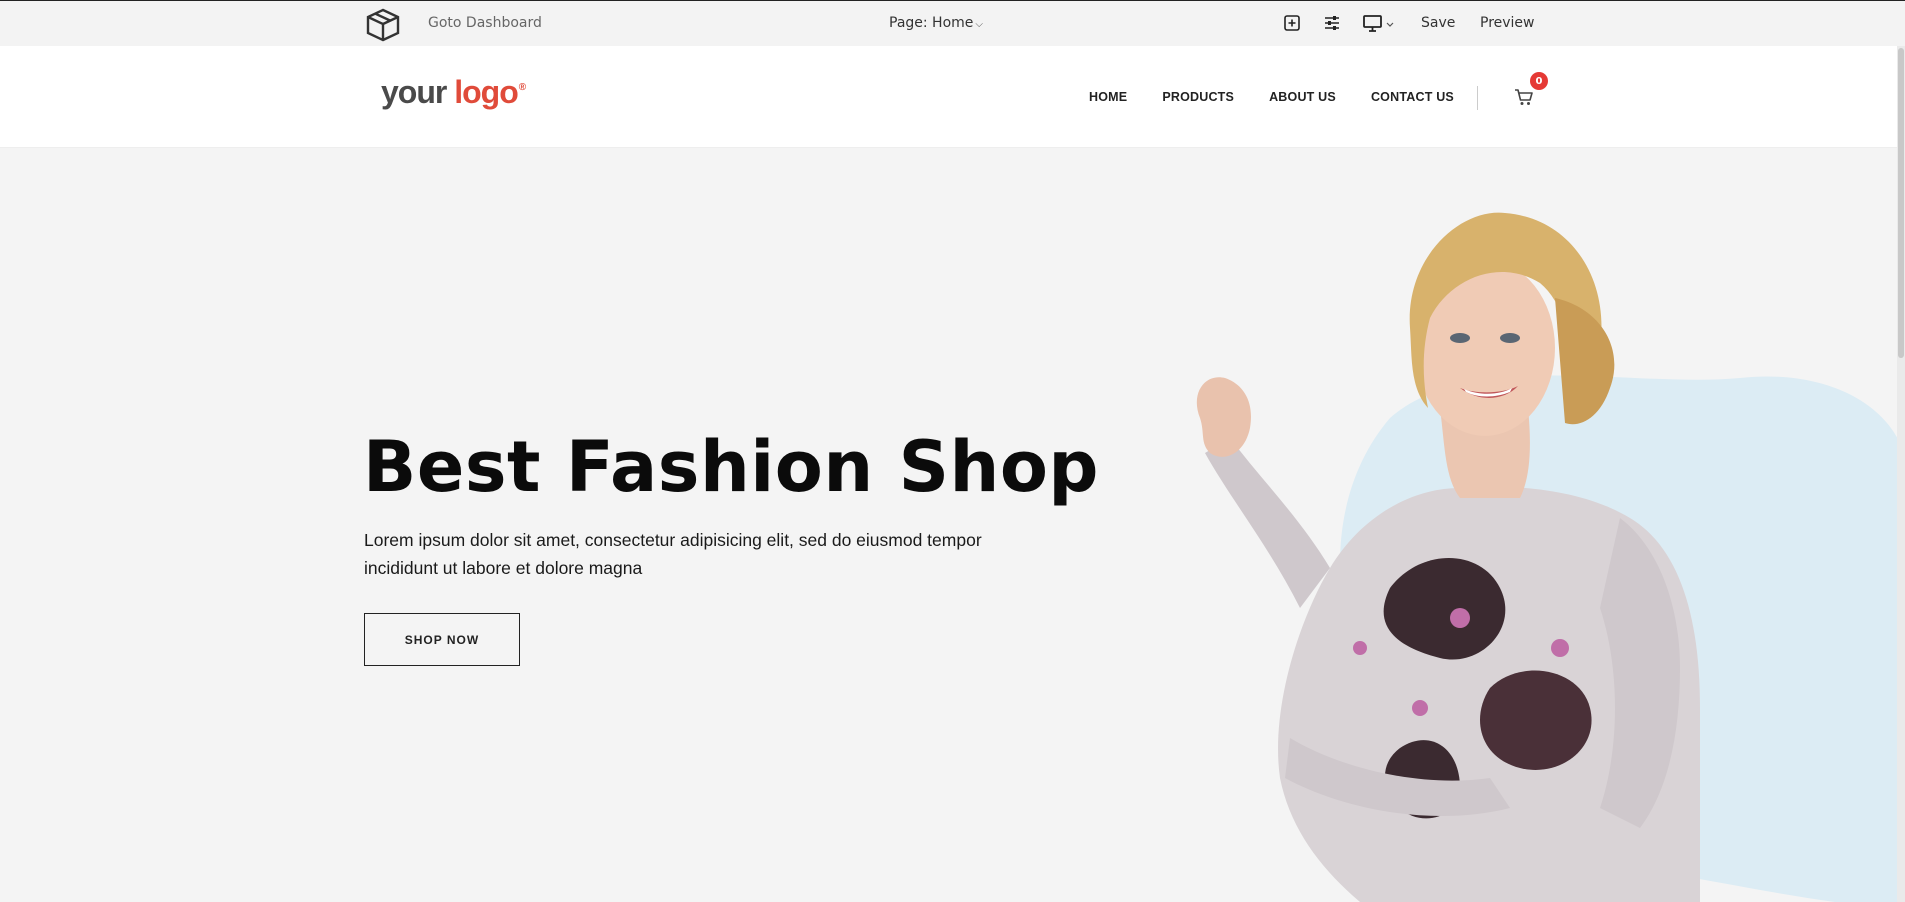  Describe the element at coordinates (1524, 97) in the screenshot. I see `cart-icon` at that location.